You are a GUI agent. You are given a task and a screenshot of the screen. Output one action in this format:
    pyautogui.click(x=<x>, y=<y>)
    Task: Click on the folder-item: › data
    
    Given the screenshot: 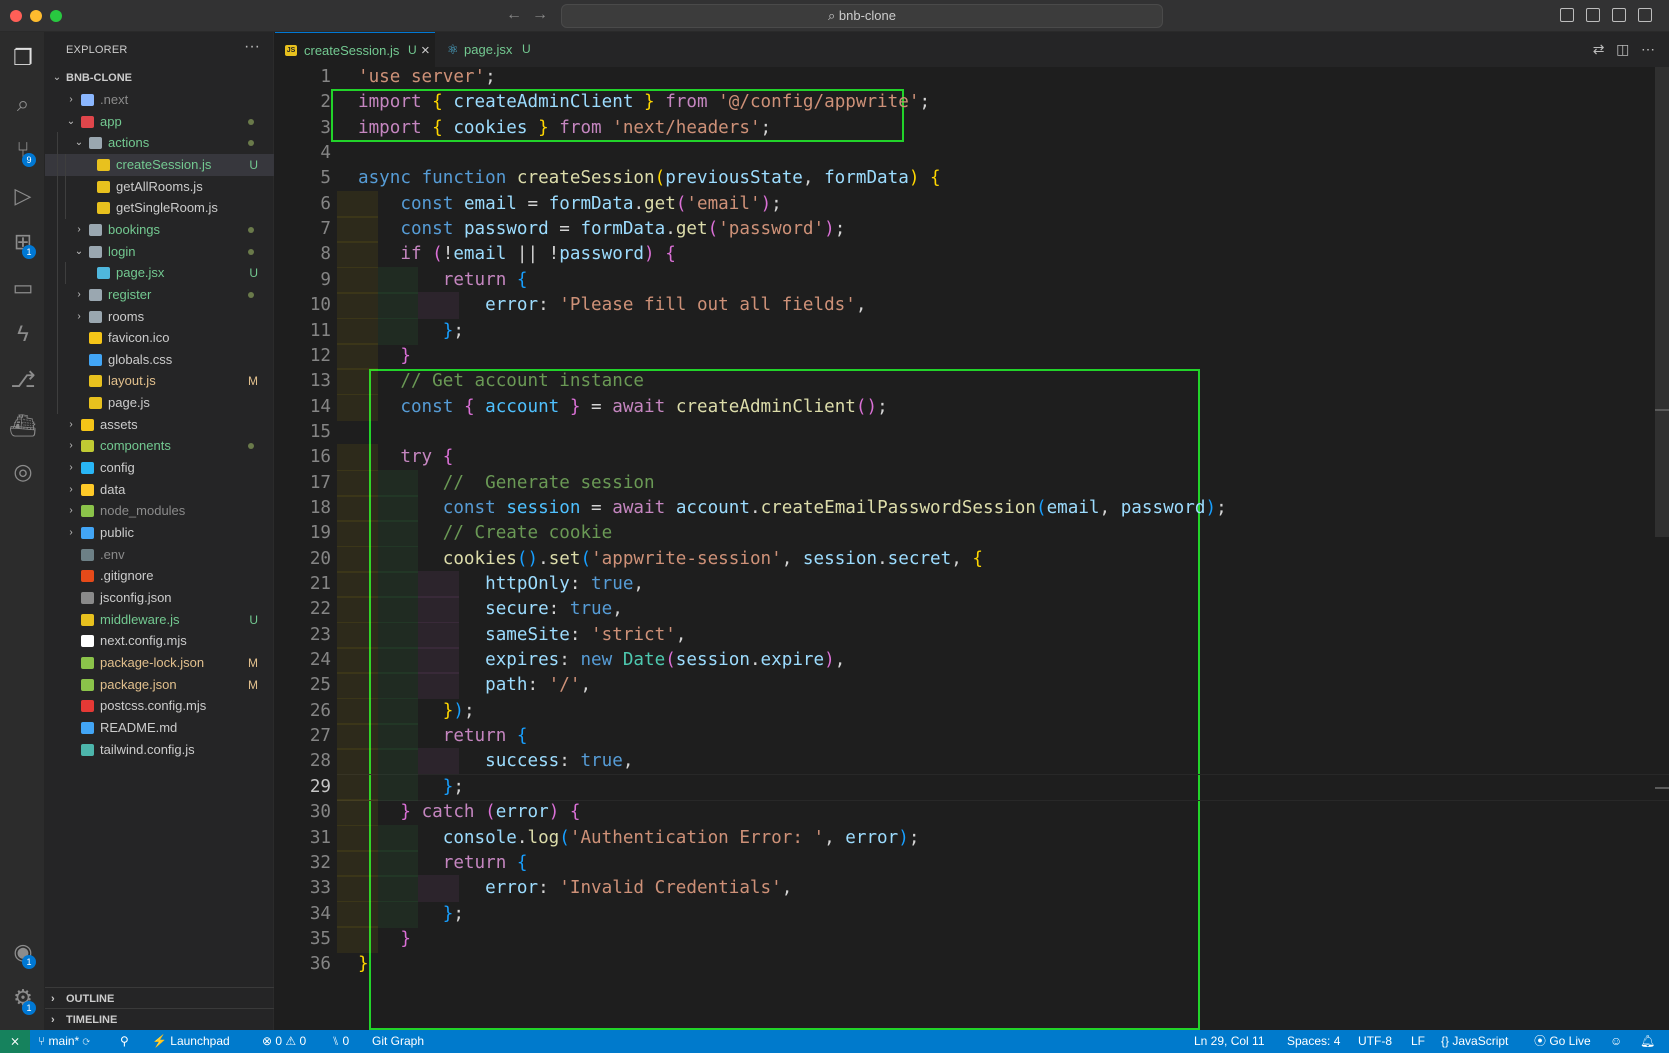 What is the action you would take?
    pyautogui.click(x=159, y=490)
    